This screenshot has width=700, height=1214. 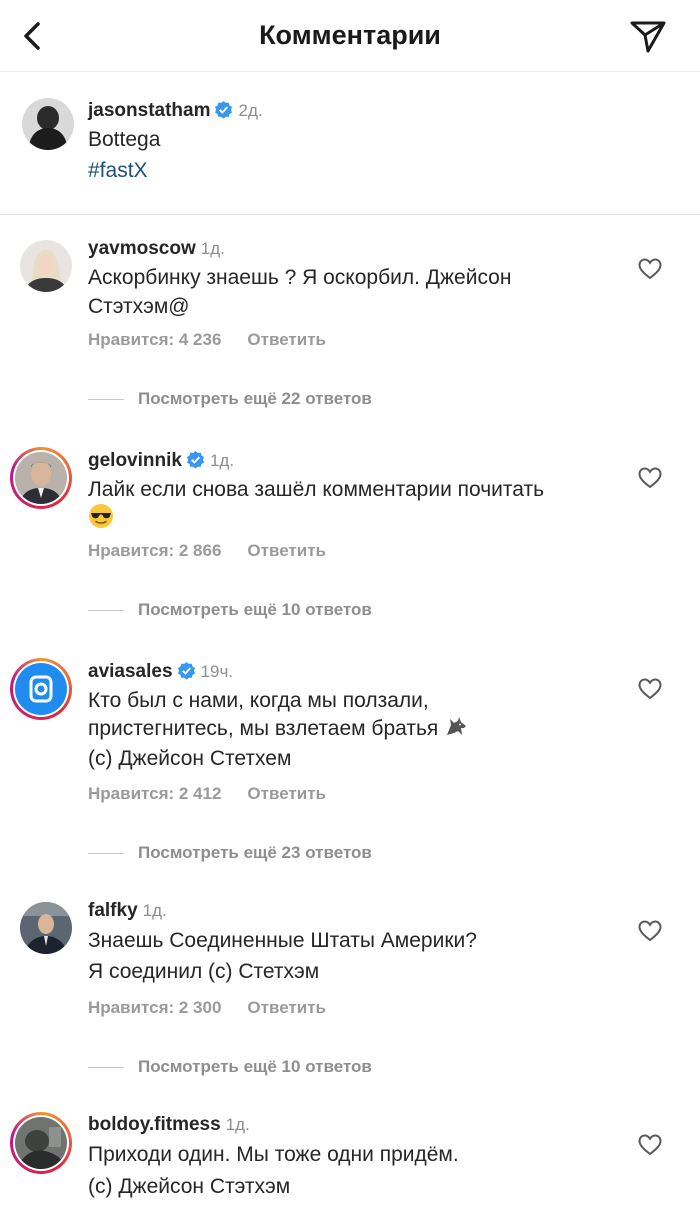 What do you see at coordinates (250, 110) in the screenshot?
I see `timestamp: 2д.` at bounding box center [250, 110].